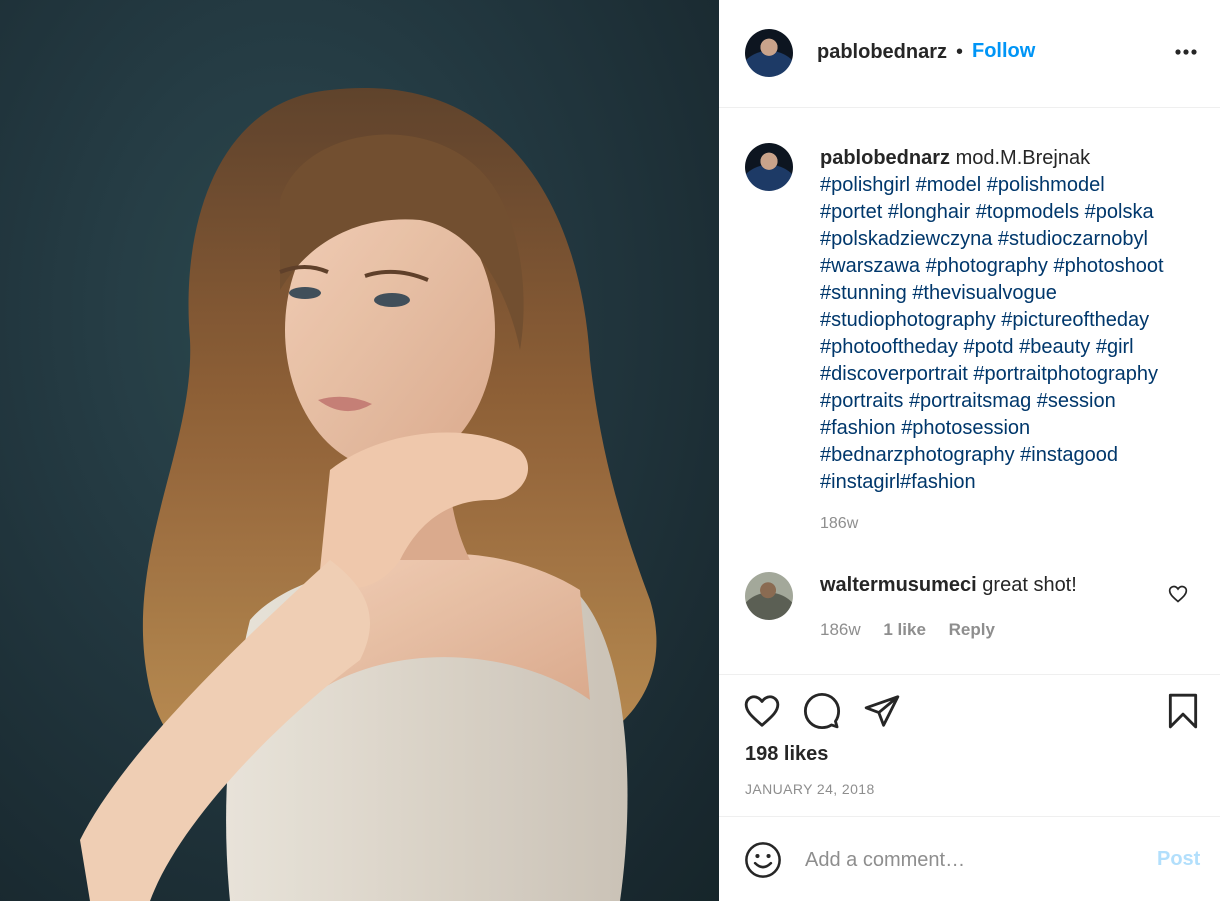 The height and width of the screenshot is (901, 1220). I want to click on hashtag: #photoshoot, so click(1109, 266).